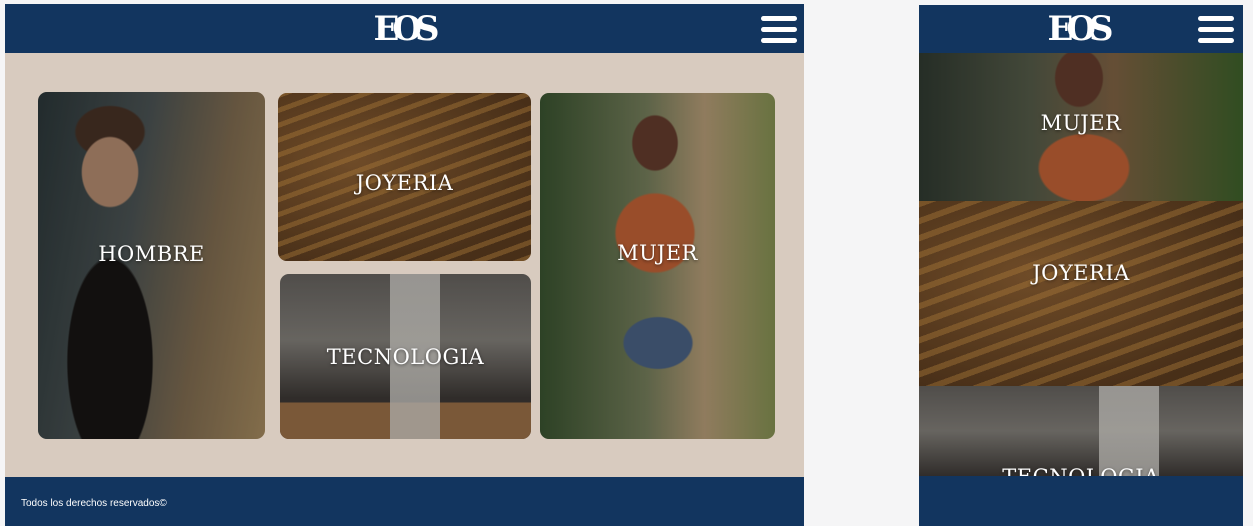  I want to click on category-card-hombre: HOMBRE, so click(151, 265).